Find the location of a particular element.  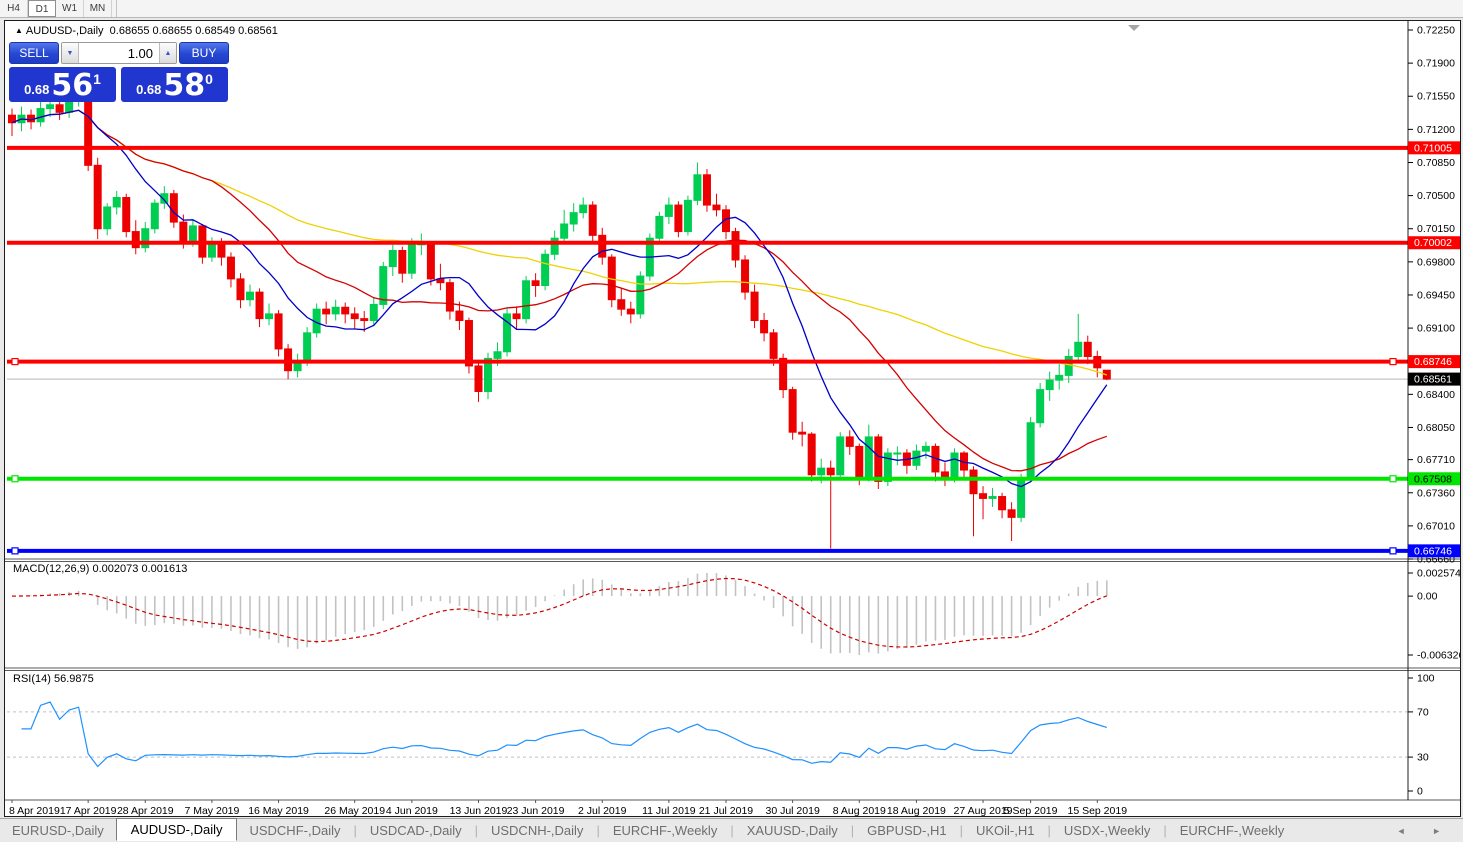

price-scale-tick: 0.70150 is located at coordinates (1436, 229).